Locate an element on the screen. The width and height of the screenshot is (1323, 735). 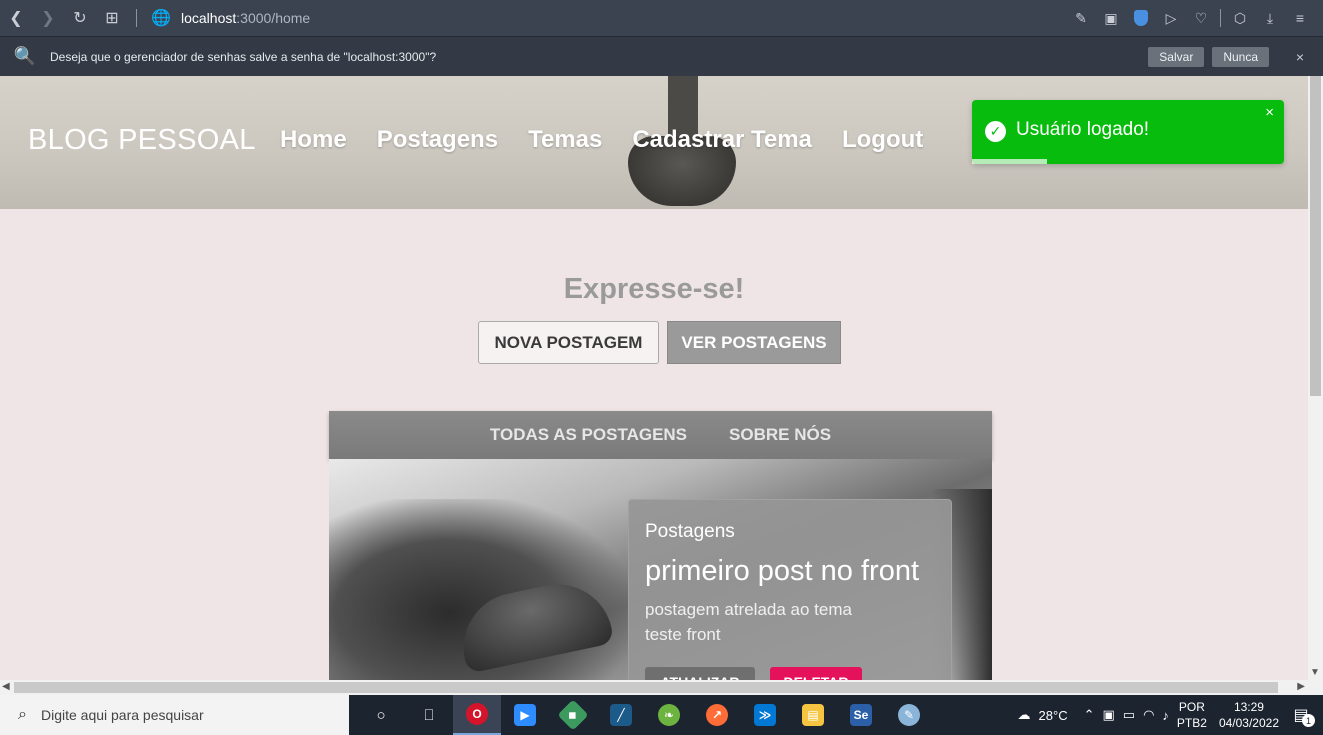
vscode-icon: ≫ is located at coordinates (765, 715).